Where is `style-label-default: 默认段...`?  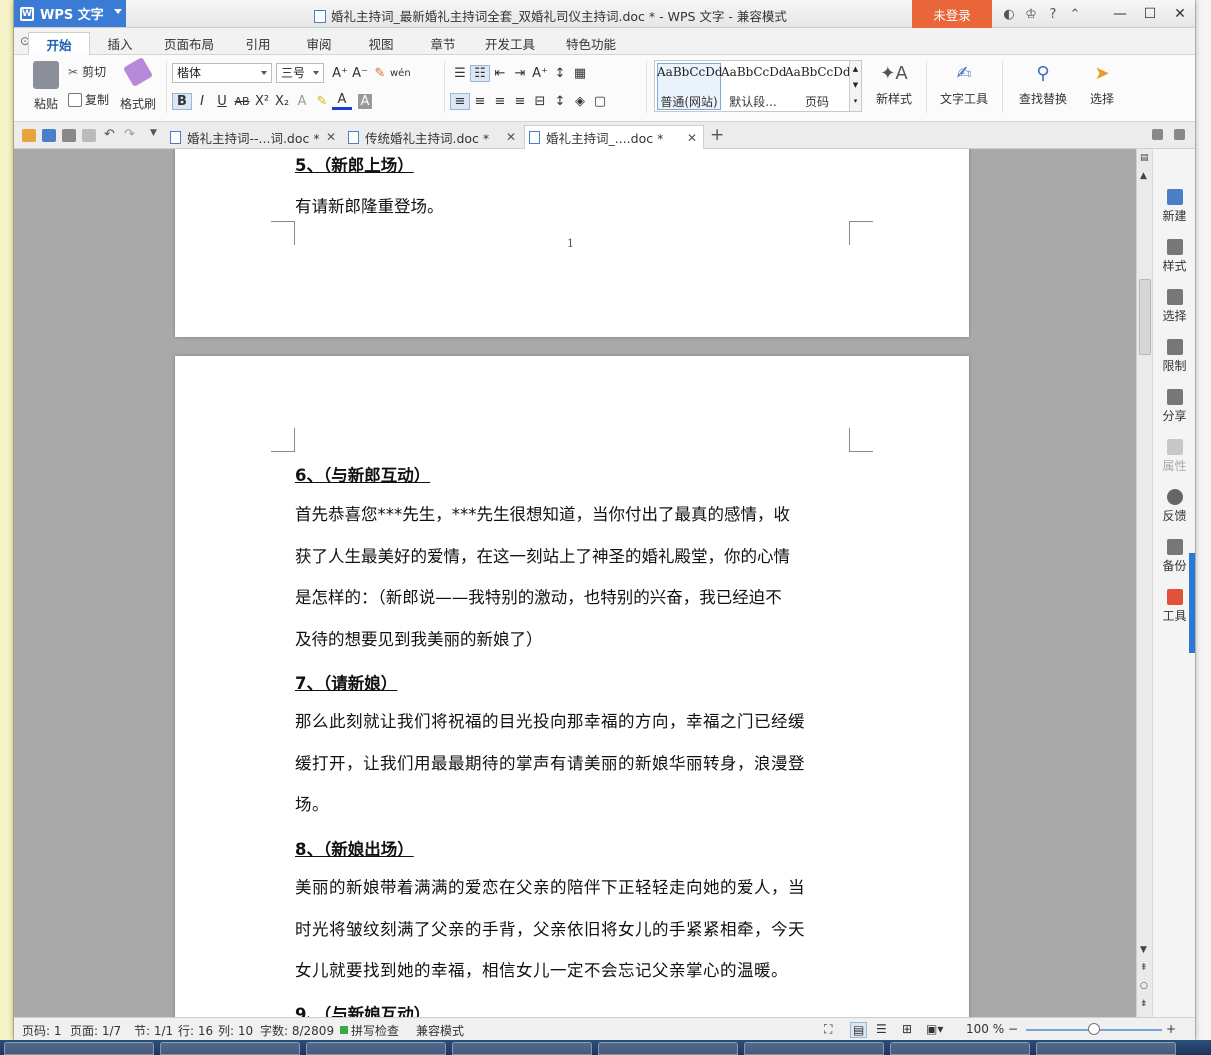
style-label-default: 默认段... is located at coordinates (753, 101).